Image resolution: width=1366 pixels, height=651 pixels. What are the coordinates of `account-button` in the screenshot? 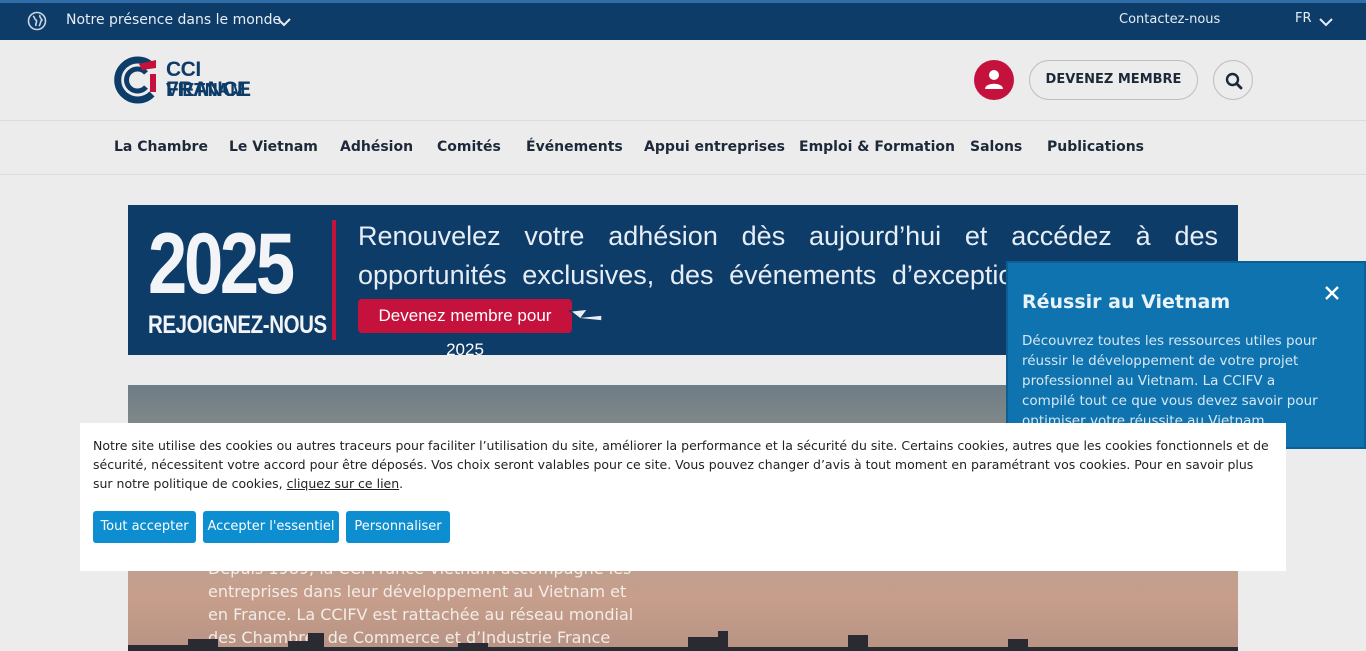 It's located at (994, 80).